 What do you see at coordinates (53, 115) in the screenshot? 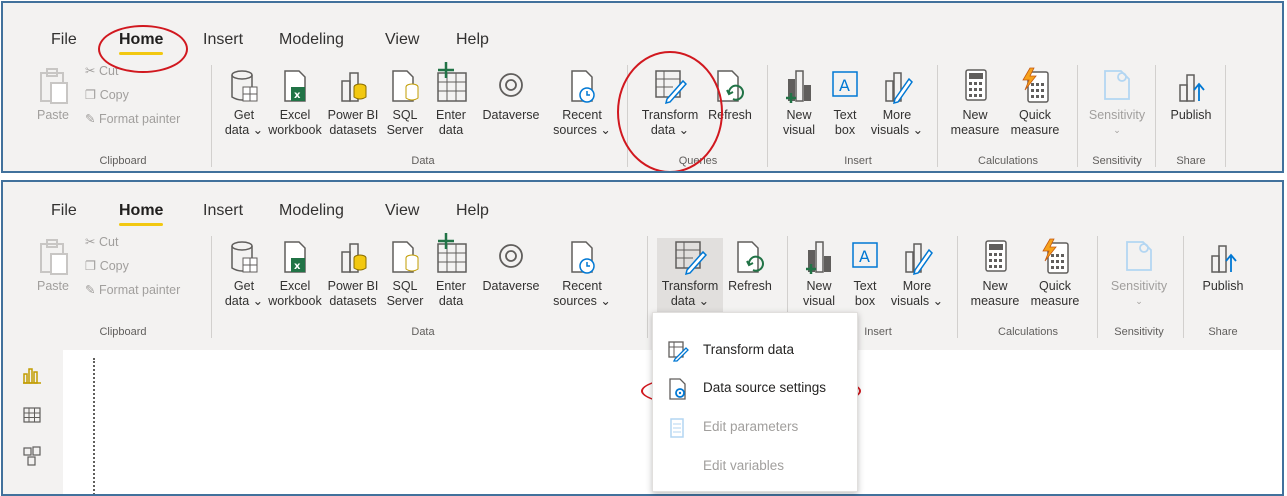
I see `paste-label: Paste` at bounding box center [53, 115].